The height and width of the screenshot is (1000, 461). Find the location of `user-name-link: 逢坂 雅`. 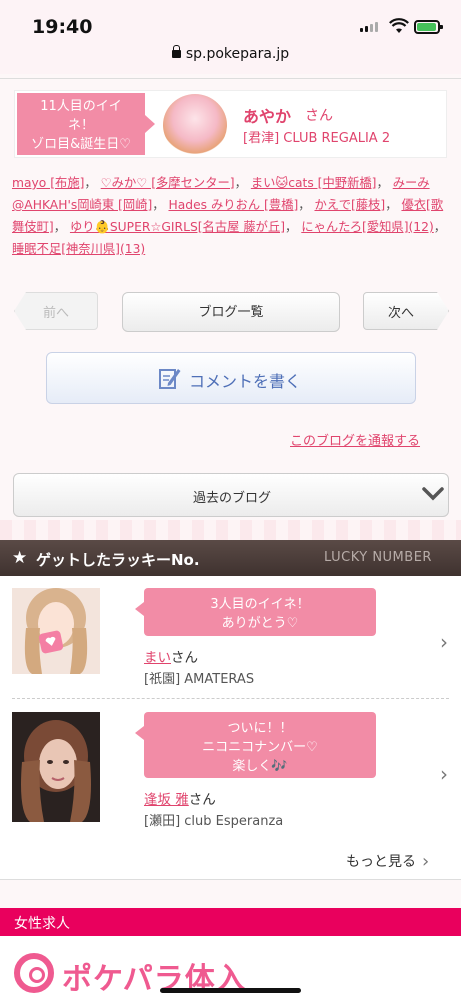

user-name-link: 逢坂 雅 is located at coordinates (166, 800).